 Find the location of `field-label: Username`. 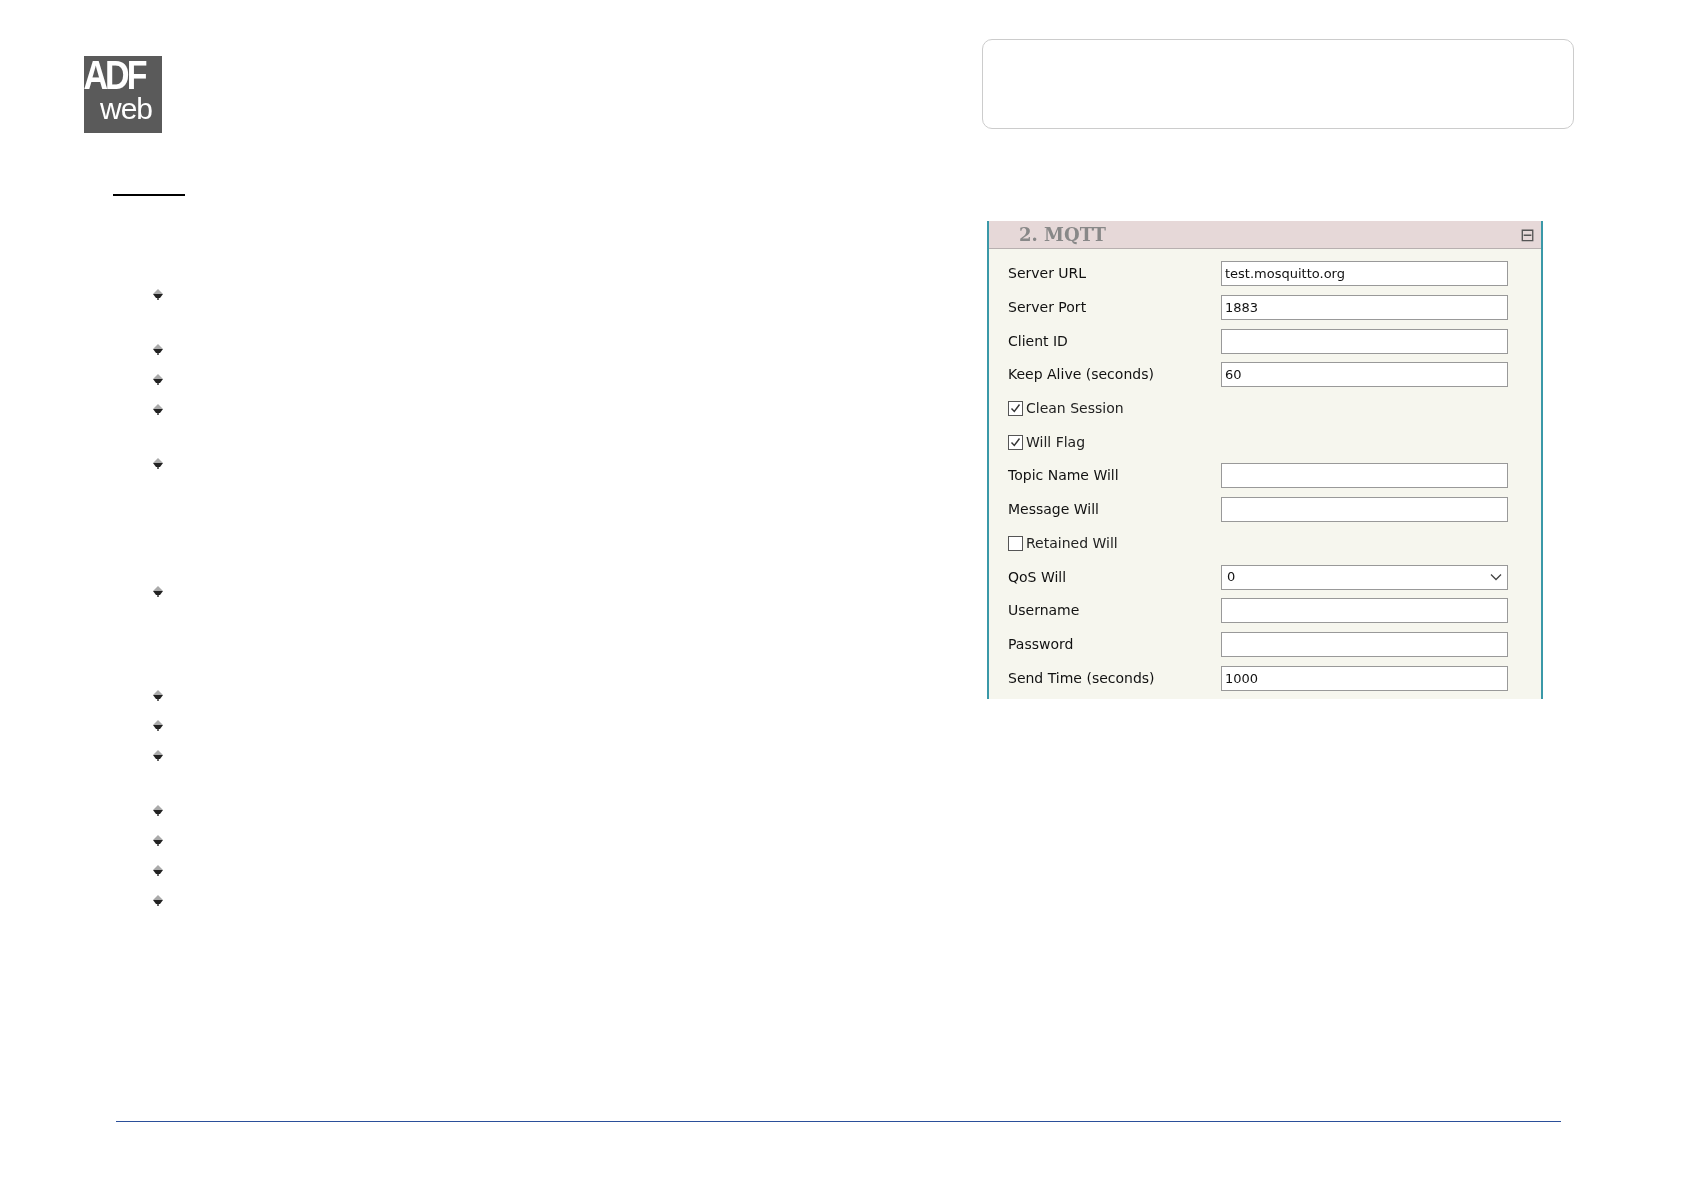

field-label: Username is located at coordinates (1044, 611).